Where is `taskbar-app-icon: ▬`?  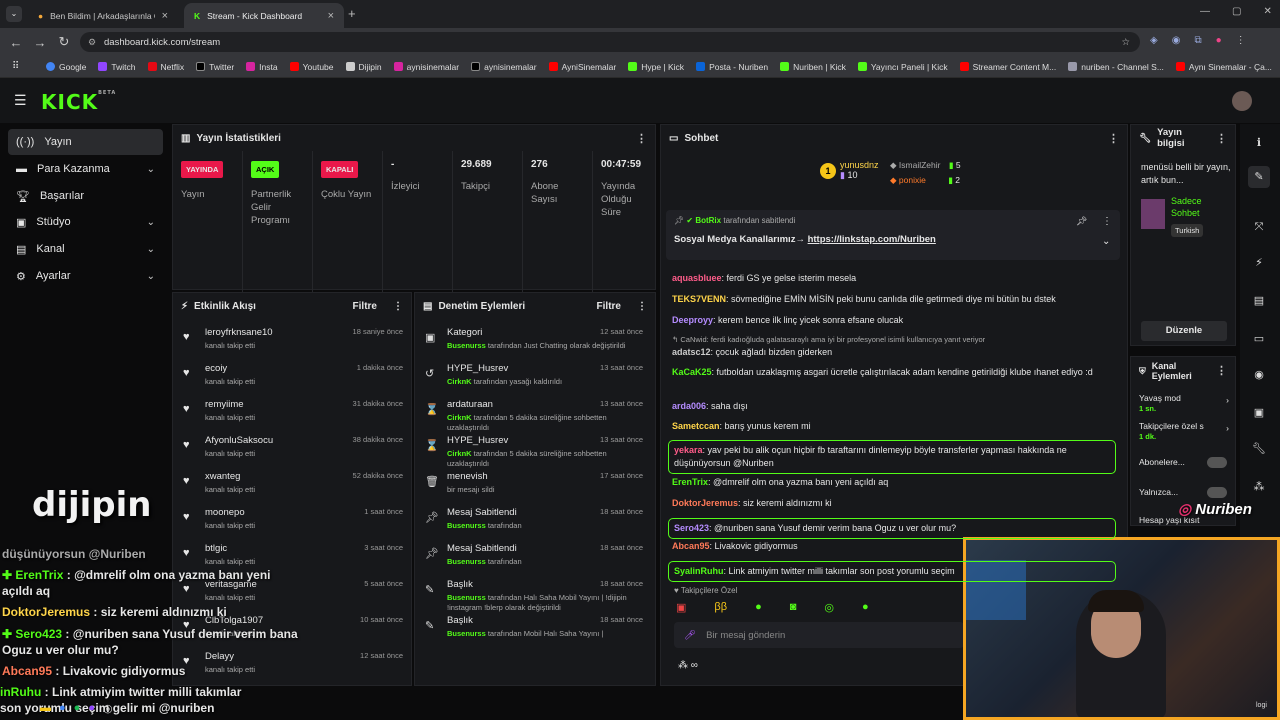 taskbar-app-icon: ▬ is located at coordinates (45, 708).